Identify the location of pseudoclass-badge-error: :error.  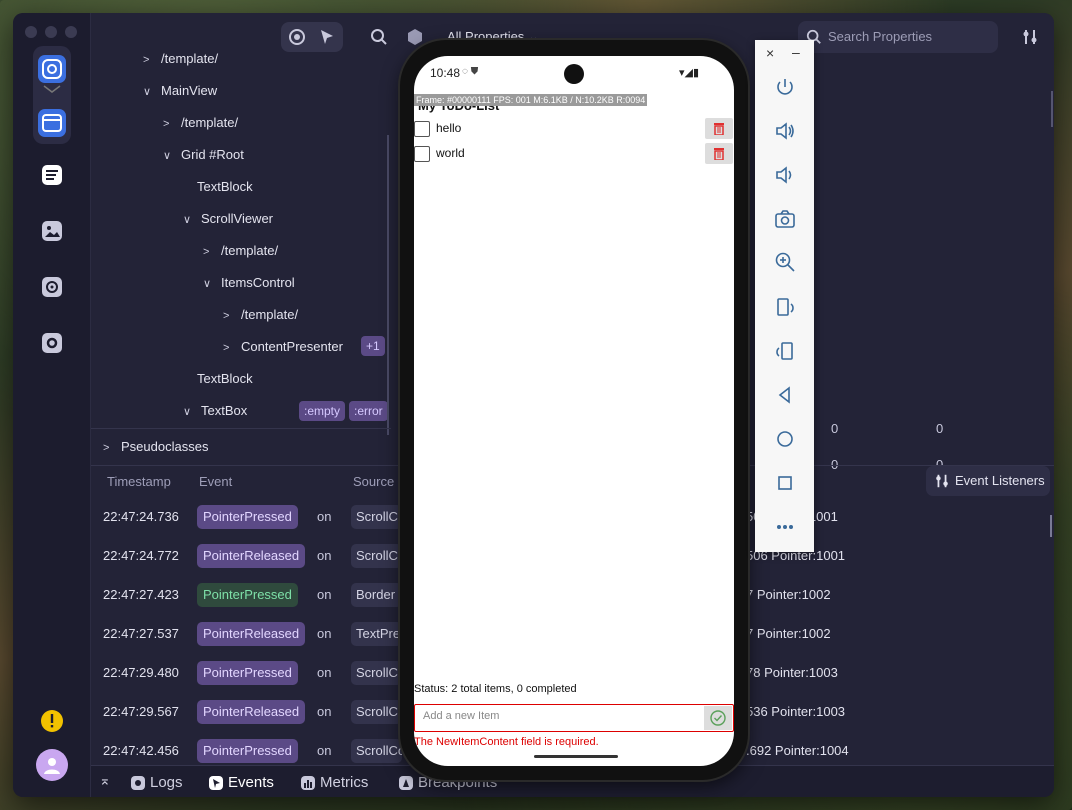
(368, 411).